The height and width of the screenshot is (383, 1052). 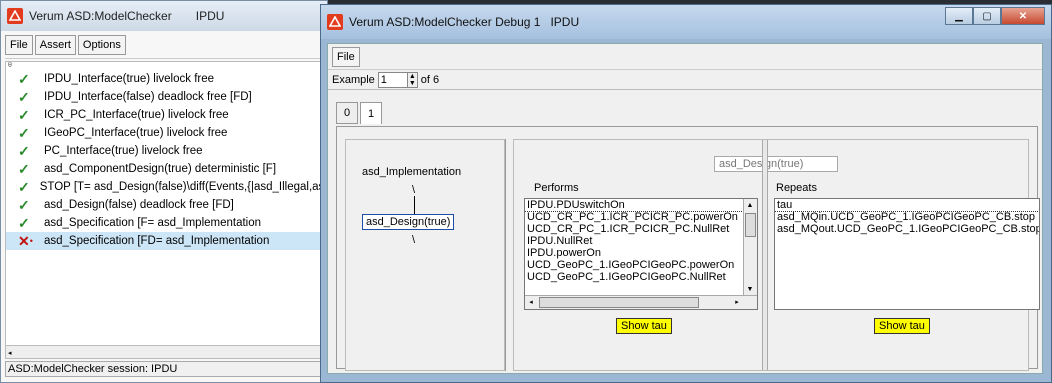 I want to click on list-splitter, so click(x=765, y=255).